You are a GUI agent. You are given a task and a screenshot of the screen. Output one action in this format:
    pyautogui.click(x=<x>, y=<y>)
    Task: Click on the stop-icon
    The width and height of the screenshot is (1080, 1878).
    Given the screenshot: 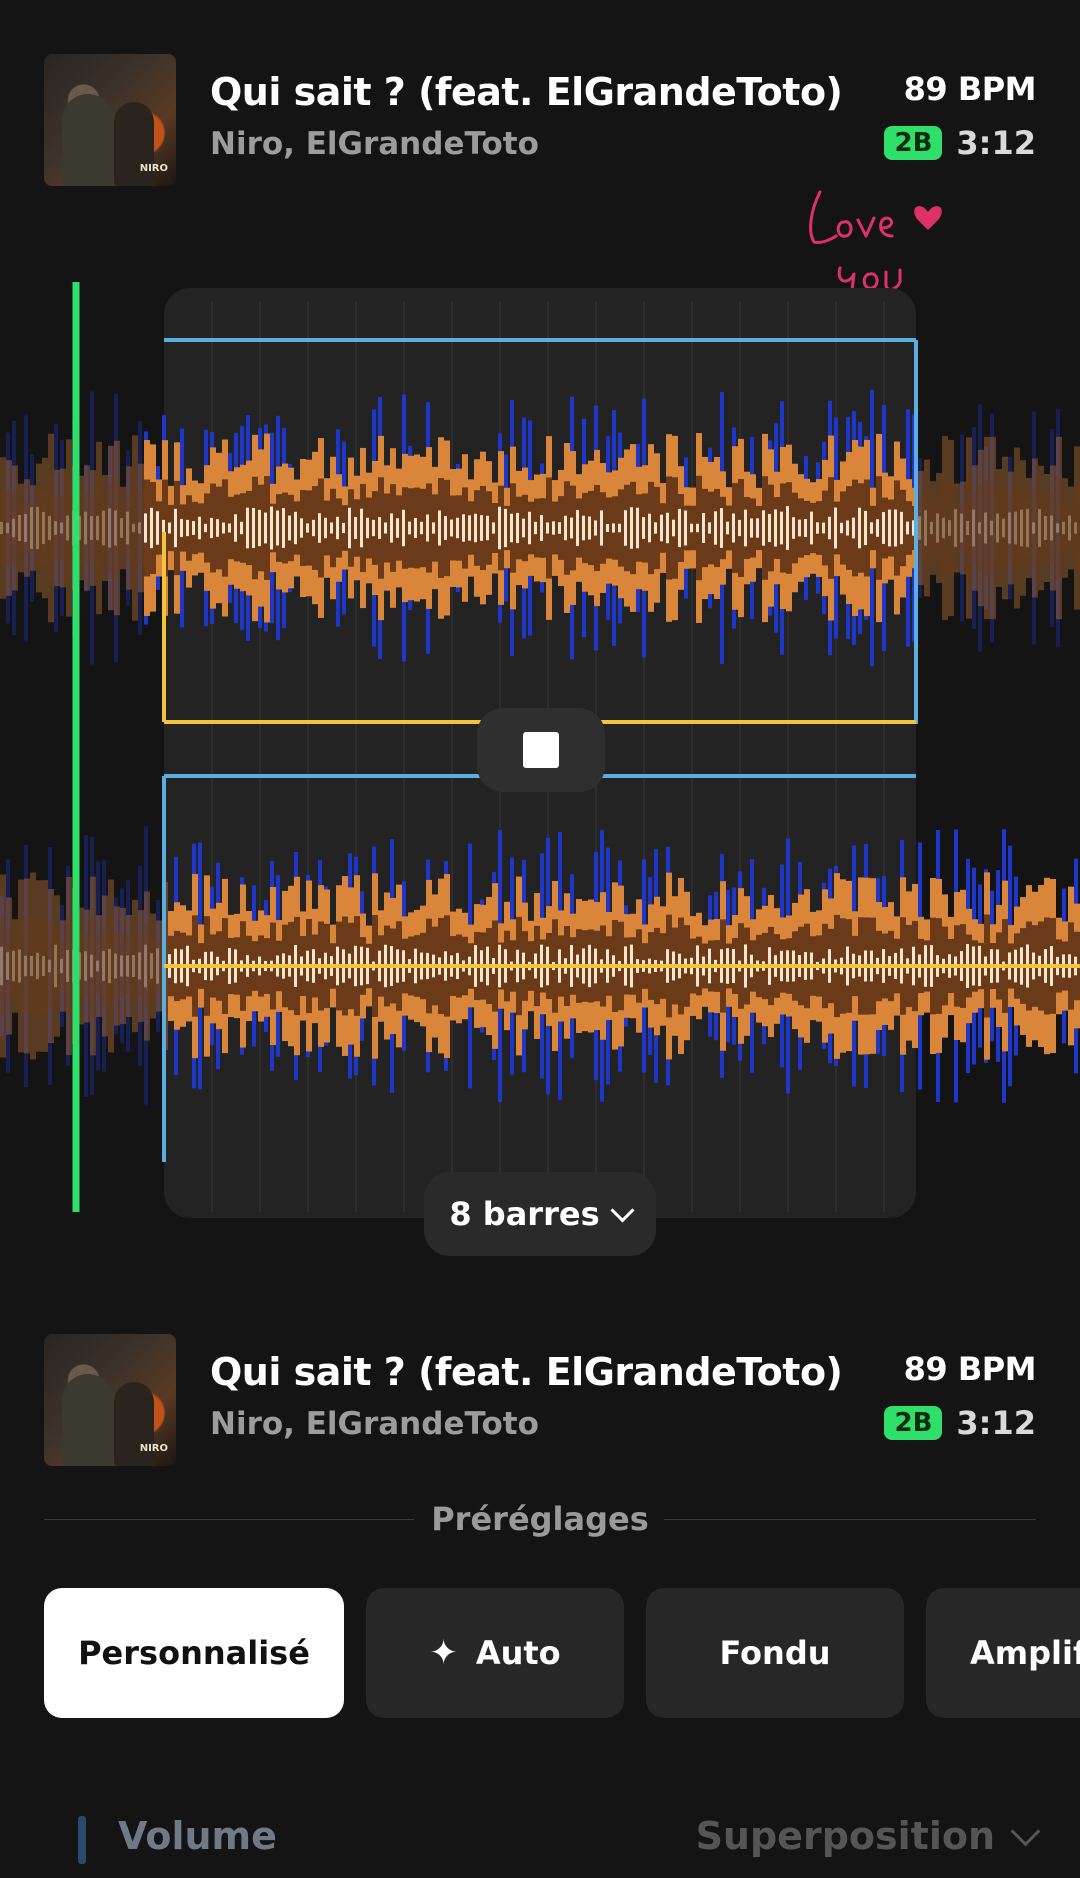 What is the action you would take?
    pyautogui.click(x=541, y=750)
    